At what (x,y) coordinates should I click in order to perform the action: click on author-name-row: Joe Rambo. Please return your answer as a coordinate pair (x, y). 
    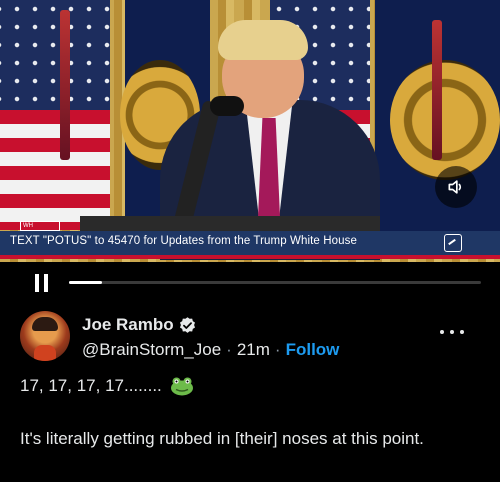
    Looking at the image, I should click on (139, 325).